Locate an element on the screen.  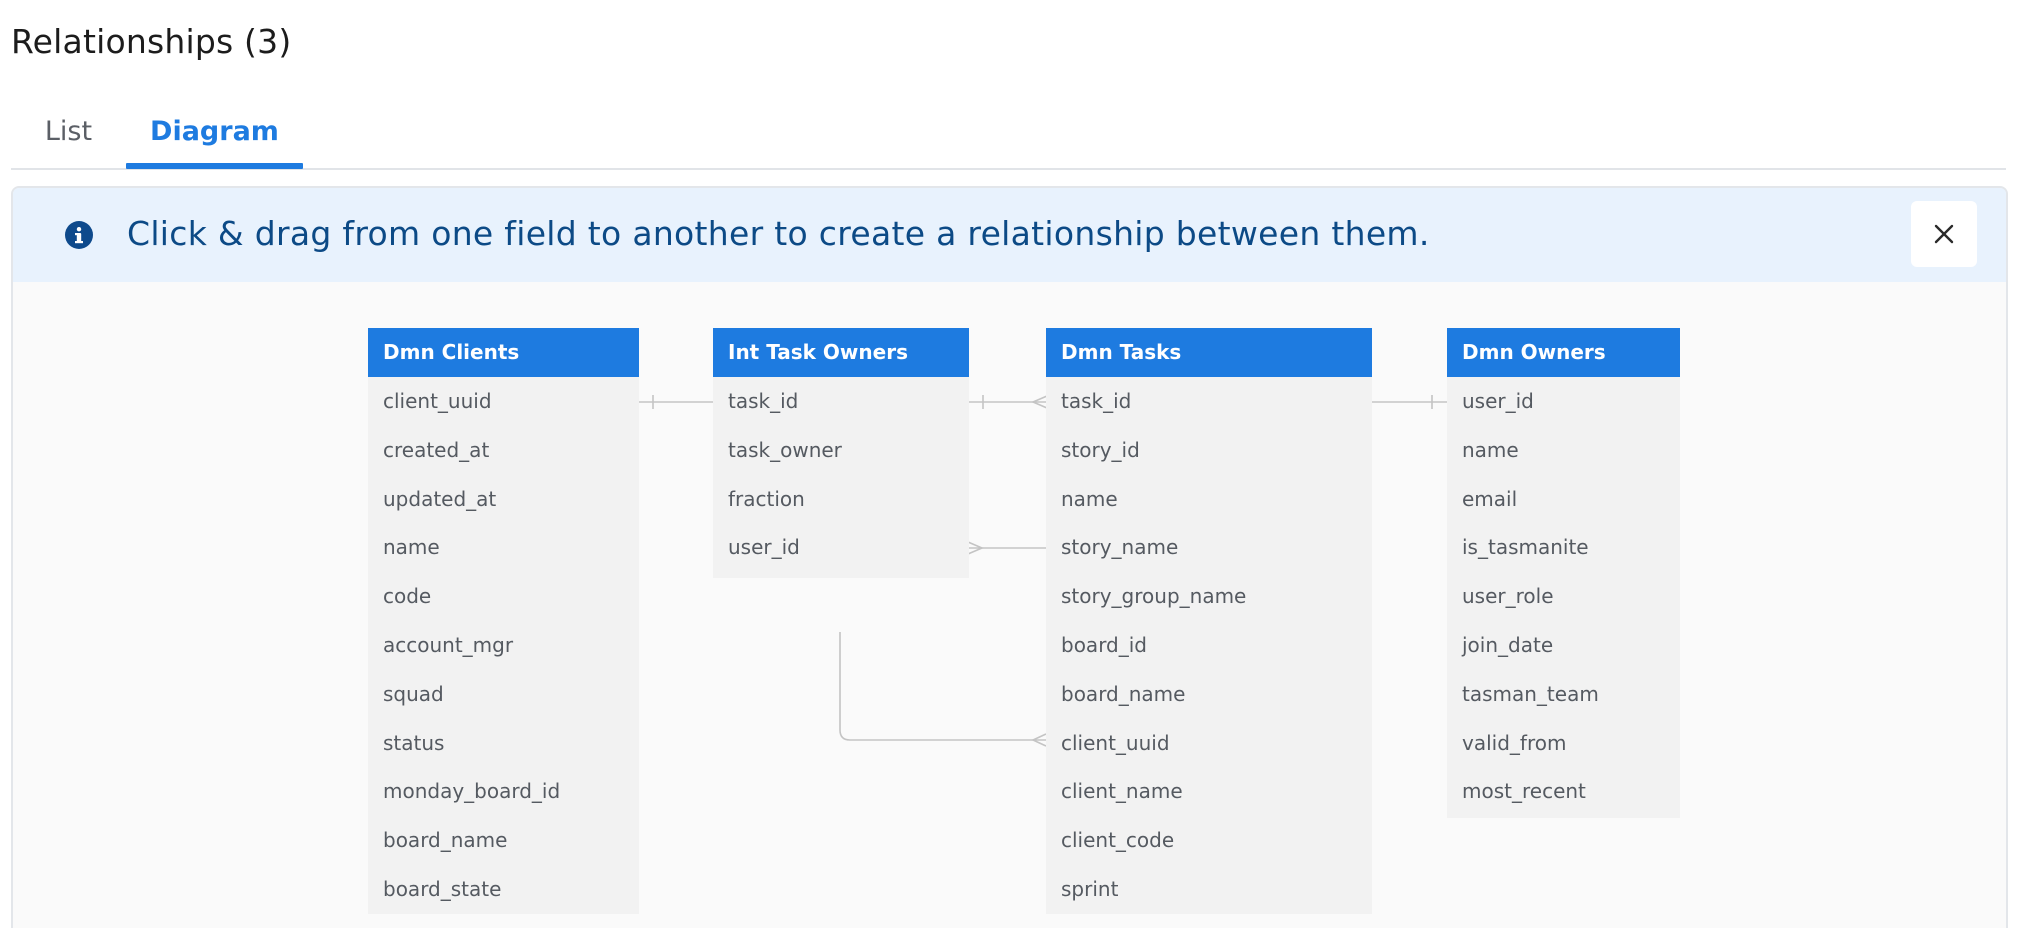
entity-field-created-at: created_at is located at coordinates (503, 450).